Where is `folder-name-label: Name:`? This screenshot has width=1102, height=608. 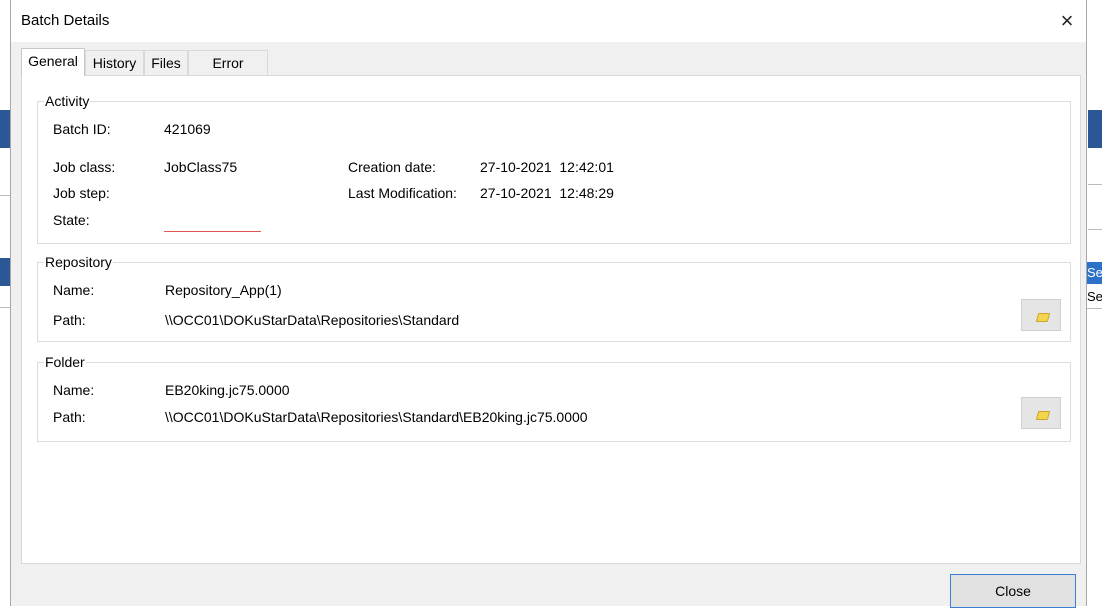 folder-name-label: Name: is located at coordinates (74, 390).